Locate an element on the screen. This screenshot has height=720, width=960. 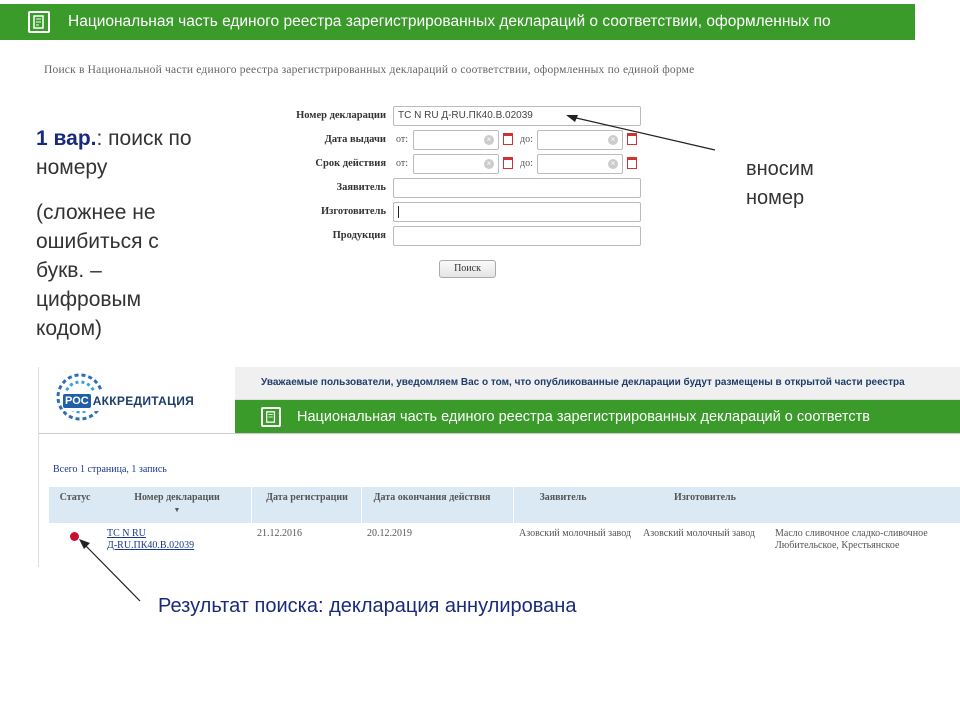
product-input is located at coordinates (517, 236).